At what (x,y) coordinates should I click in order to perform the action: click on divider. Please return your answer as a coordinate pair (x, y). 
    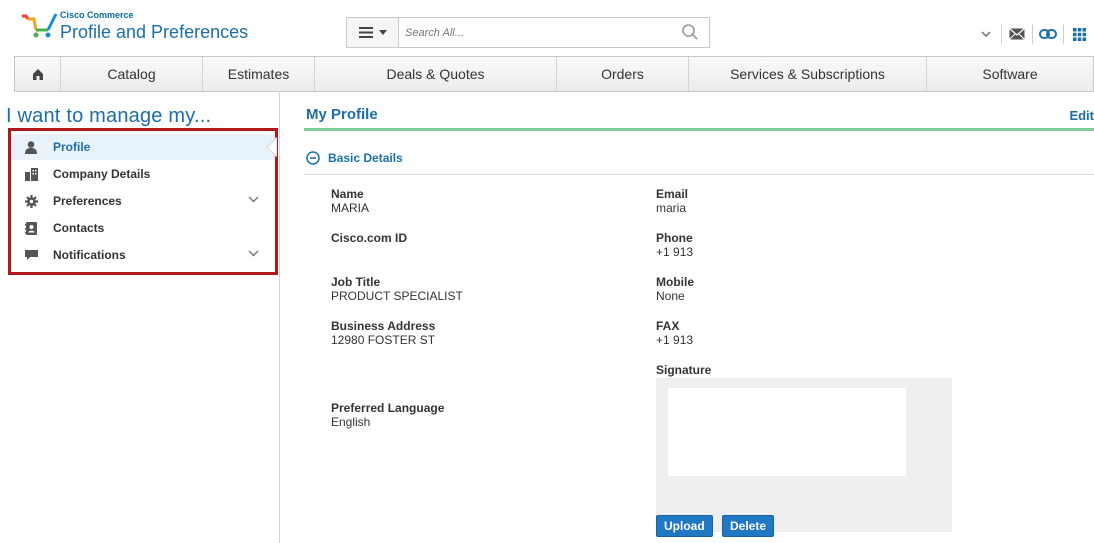
    Looking at the image, I should click on (699, 174).